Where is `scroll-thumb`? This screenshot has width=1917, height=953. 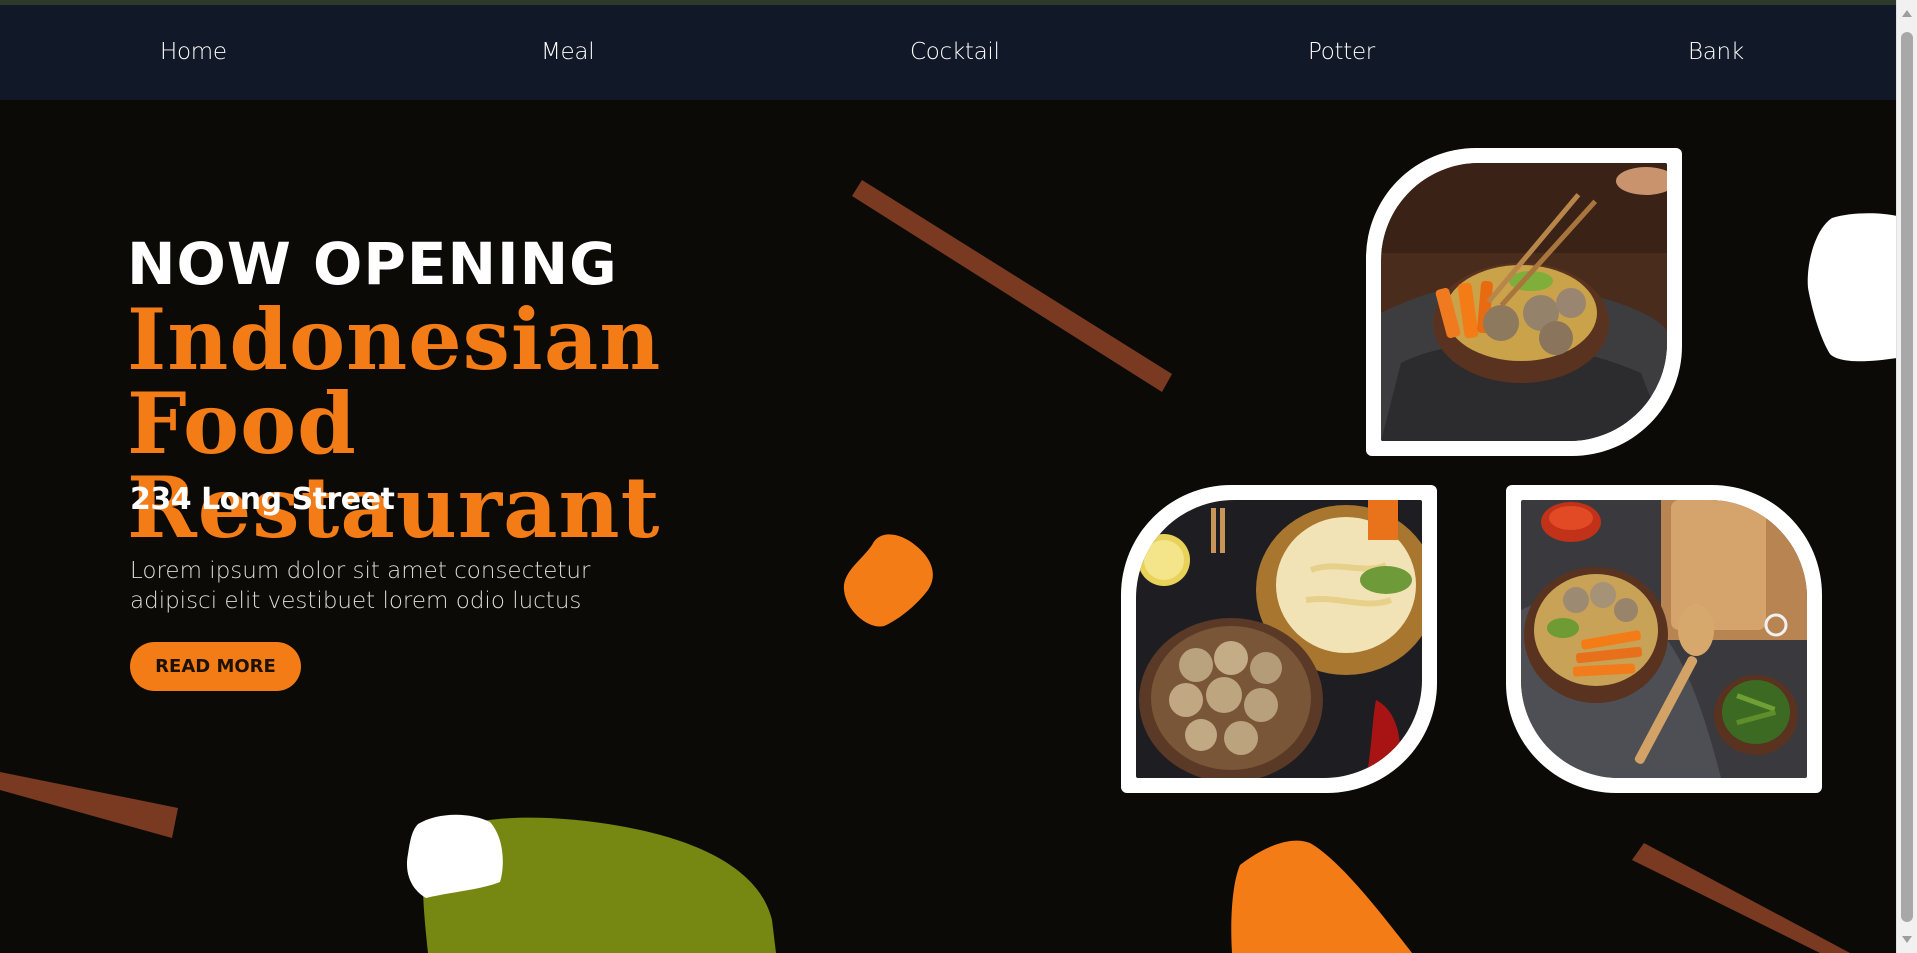 scroll-thumb is located at coordinates (1907, 477).